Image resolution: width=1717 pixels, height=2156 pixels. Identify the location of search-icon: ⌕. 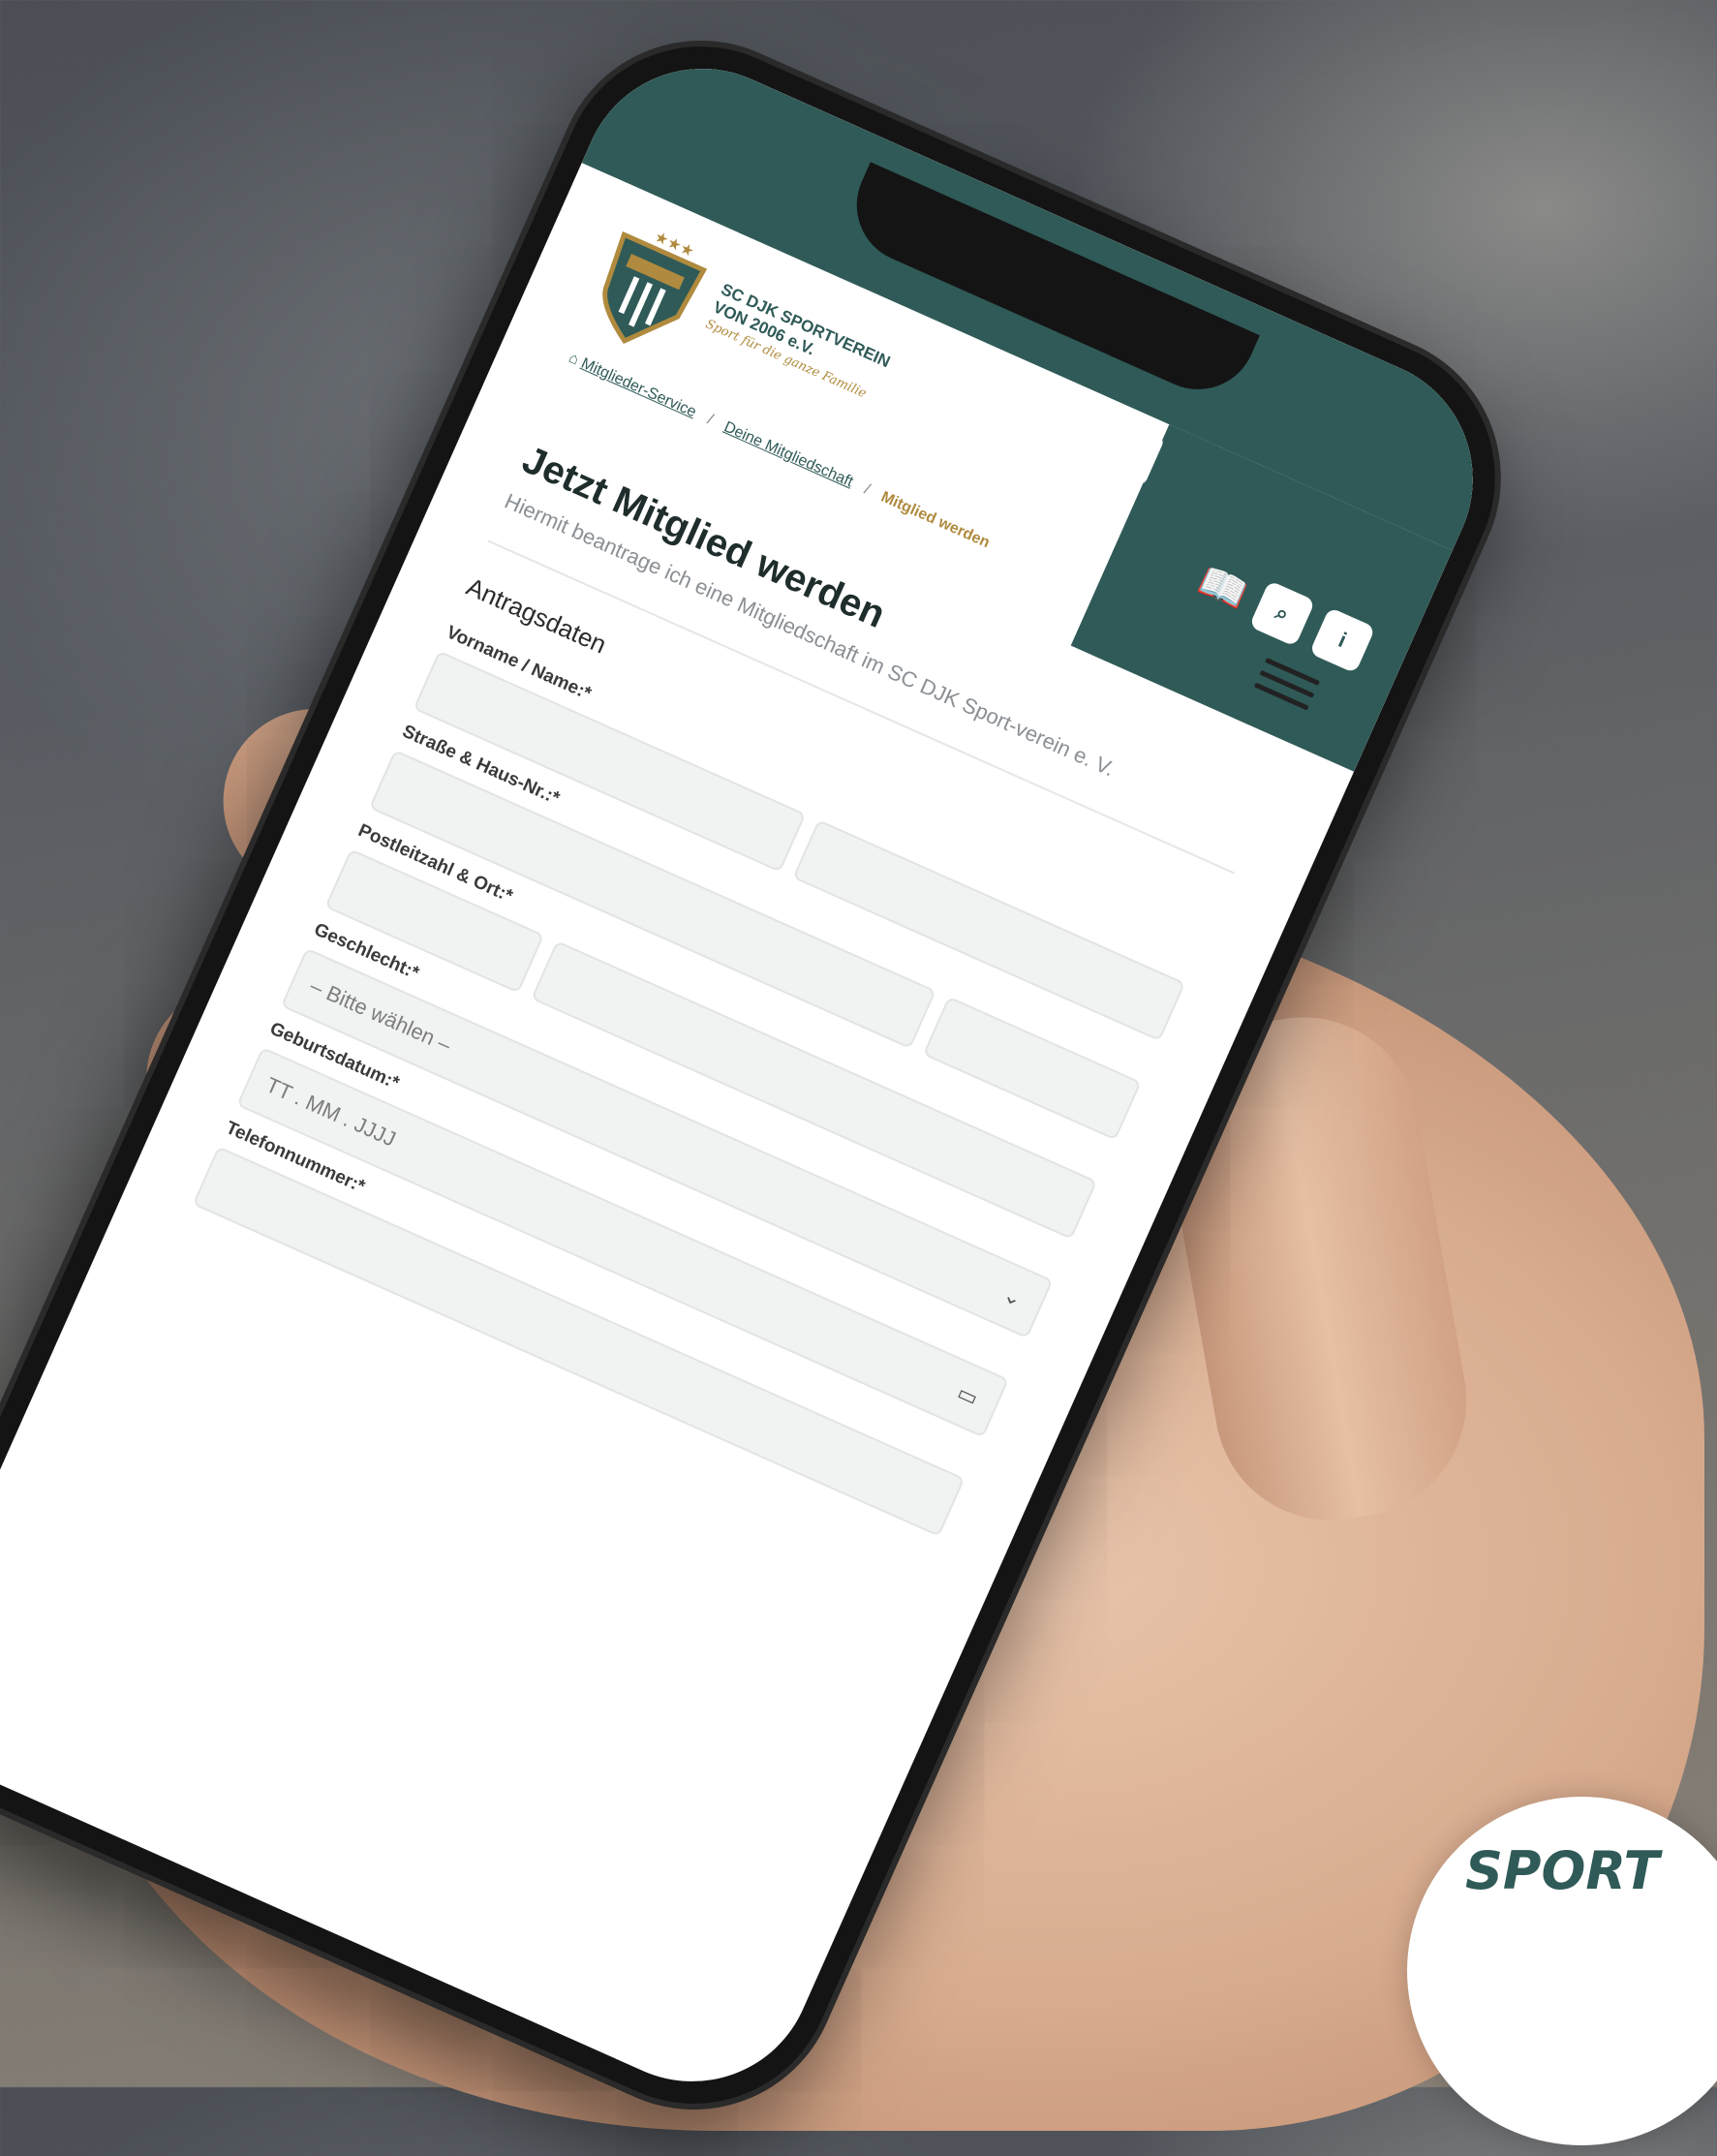
(1282, 613).